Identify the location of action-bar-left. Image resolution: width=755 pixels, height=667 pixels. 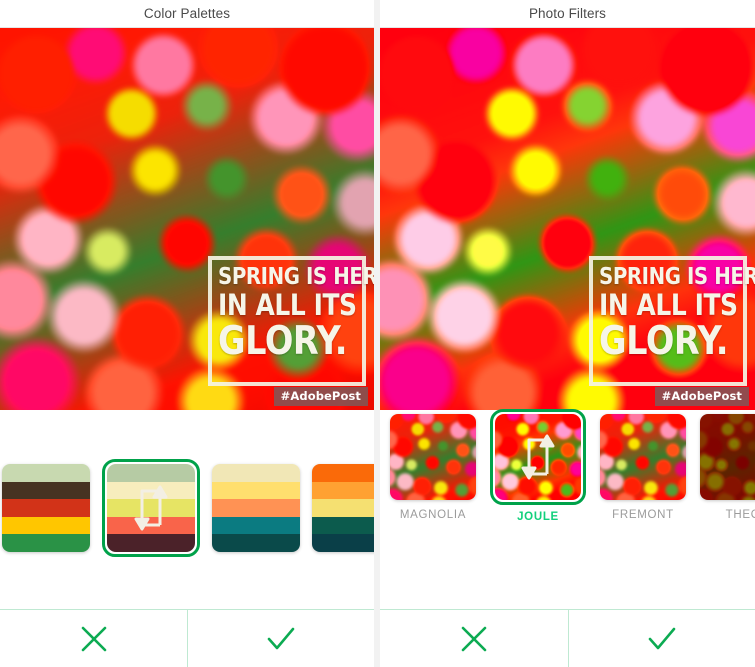
(187, 638).